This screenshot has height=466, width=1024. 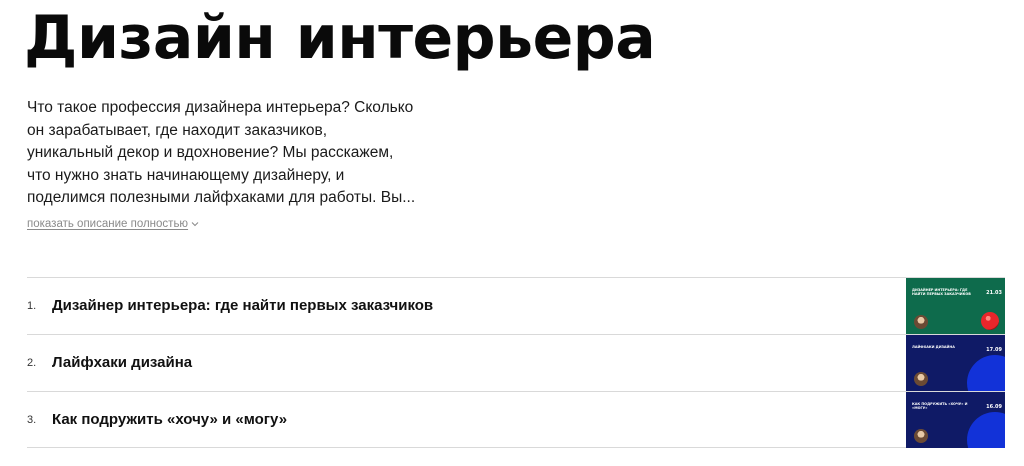 What do you see at coordinates (340, 38) in the screenshot?
I see `page-title: Дизайн интерьера` at bounding box center [340, 38].